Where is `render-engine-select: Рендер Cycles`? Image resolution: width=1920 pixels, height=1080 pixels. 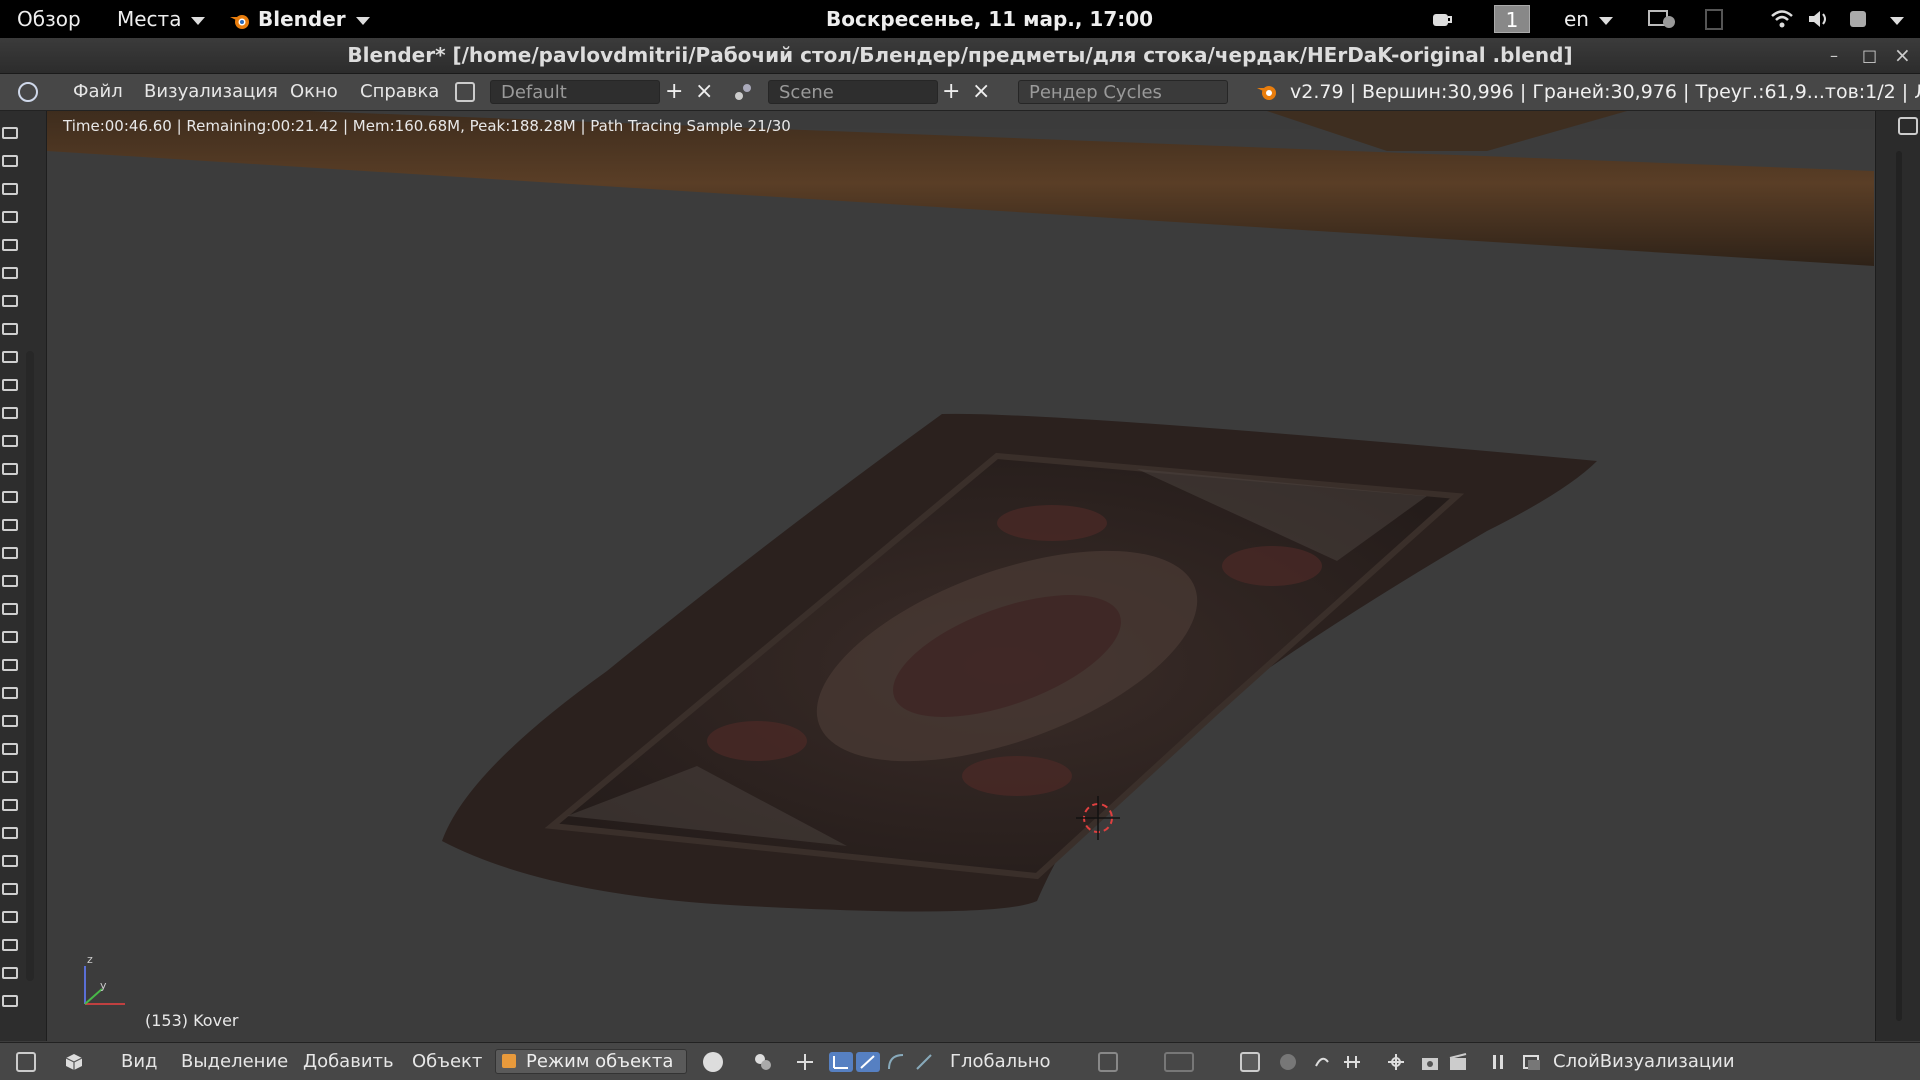 render-engine-select: Рендер Cycles is located at coordinates (1123, 92).